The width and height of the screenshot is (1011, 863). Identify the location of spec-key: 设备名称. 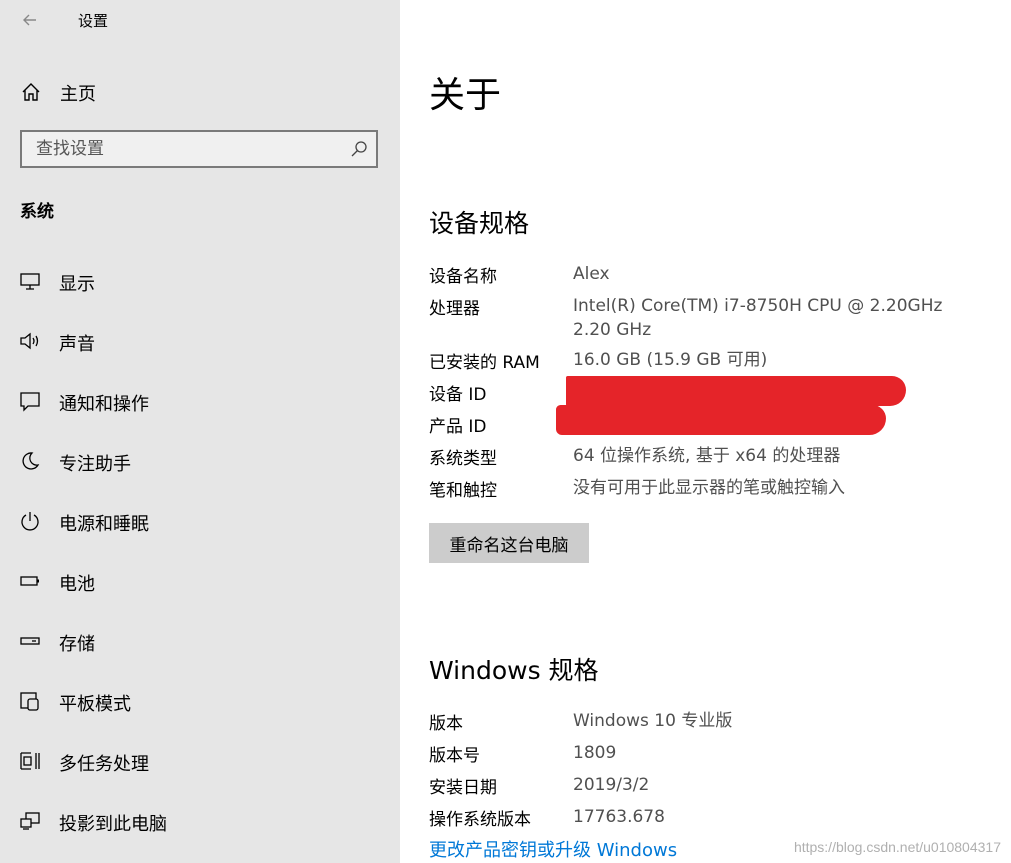
(463, 277).